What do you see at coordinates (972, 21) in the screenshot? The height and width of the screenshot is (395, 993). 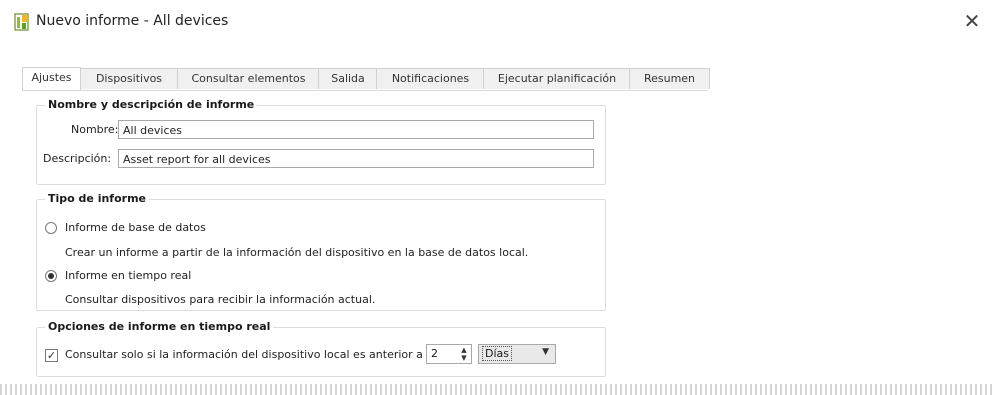 I see `close-icon: ✕` at bounding box center [972, 21].